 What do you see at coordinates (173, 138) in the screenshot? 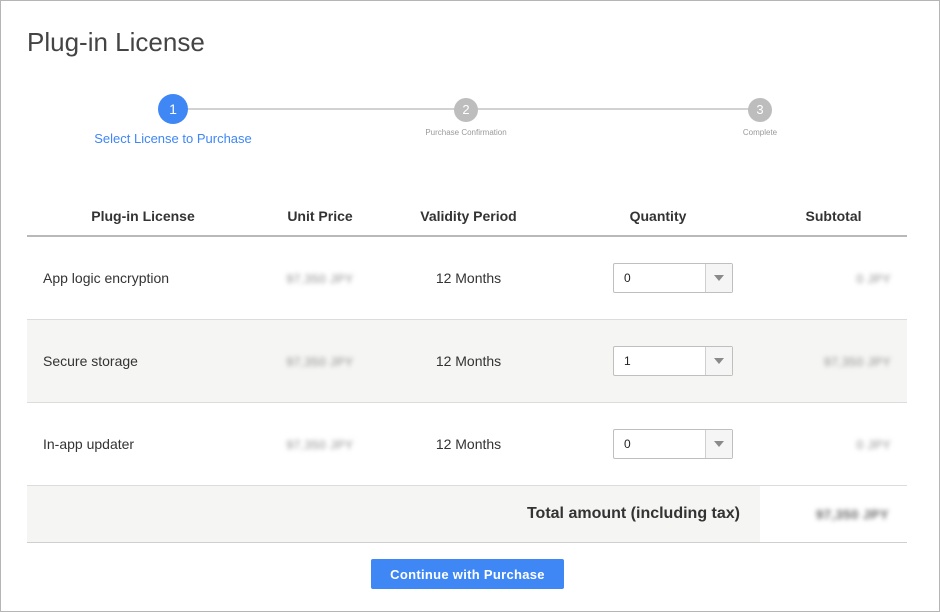
I see `step-1-label: Select License to Purchase` at bounding box center [173, 138].